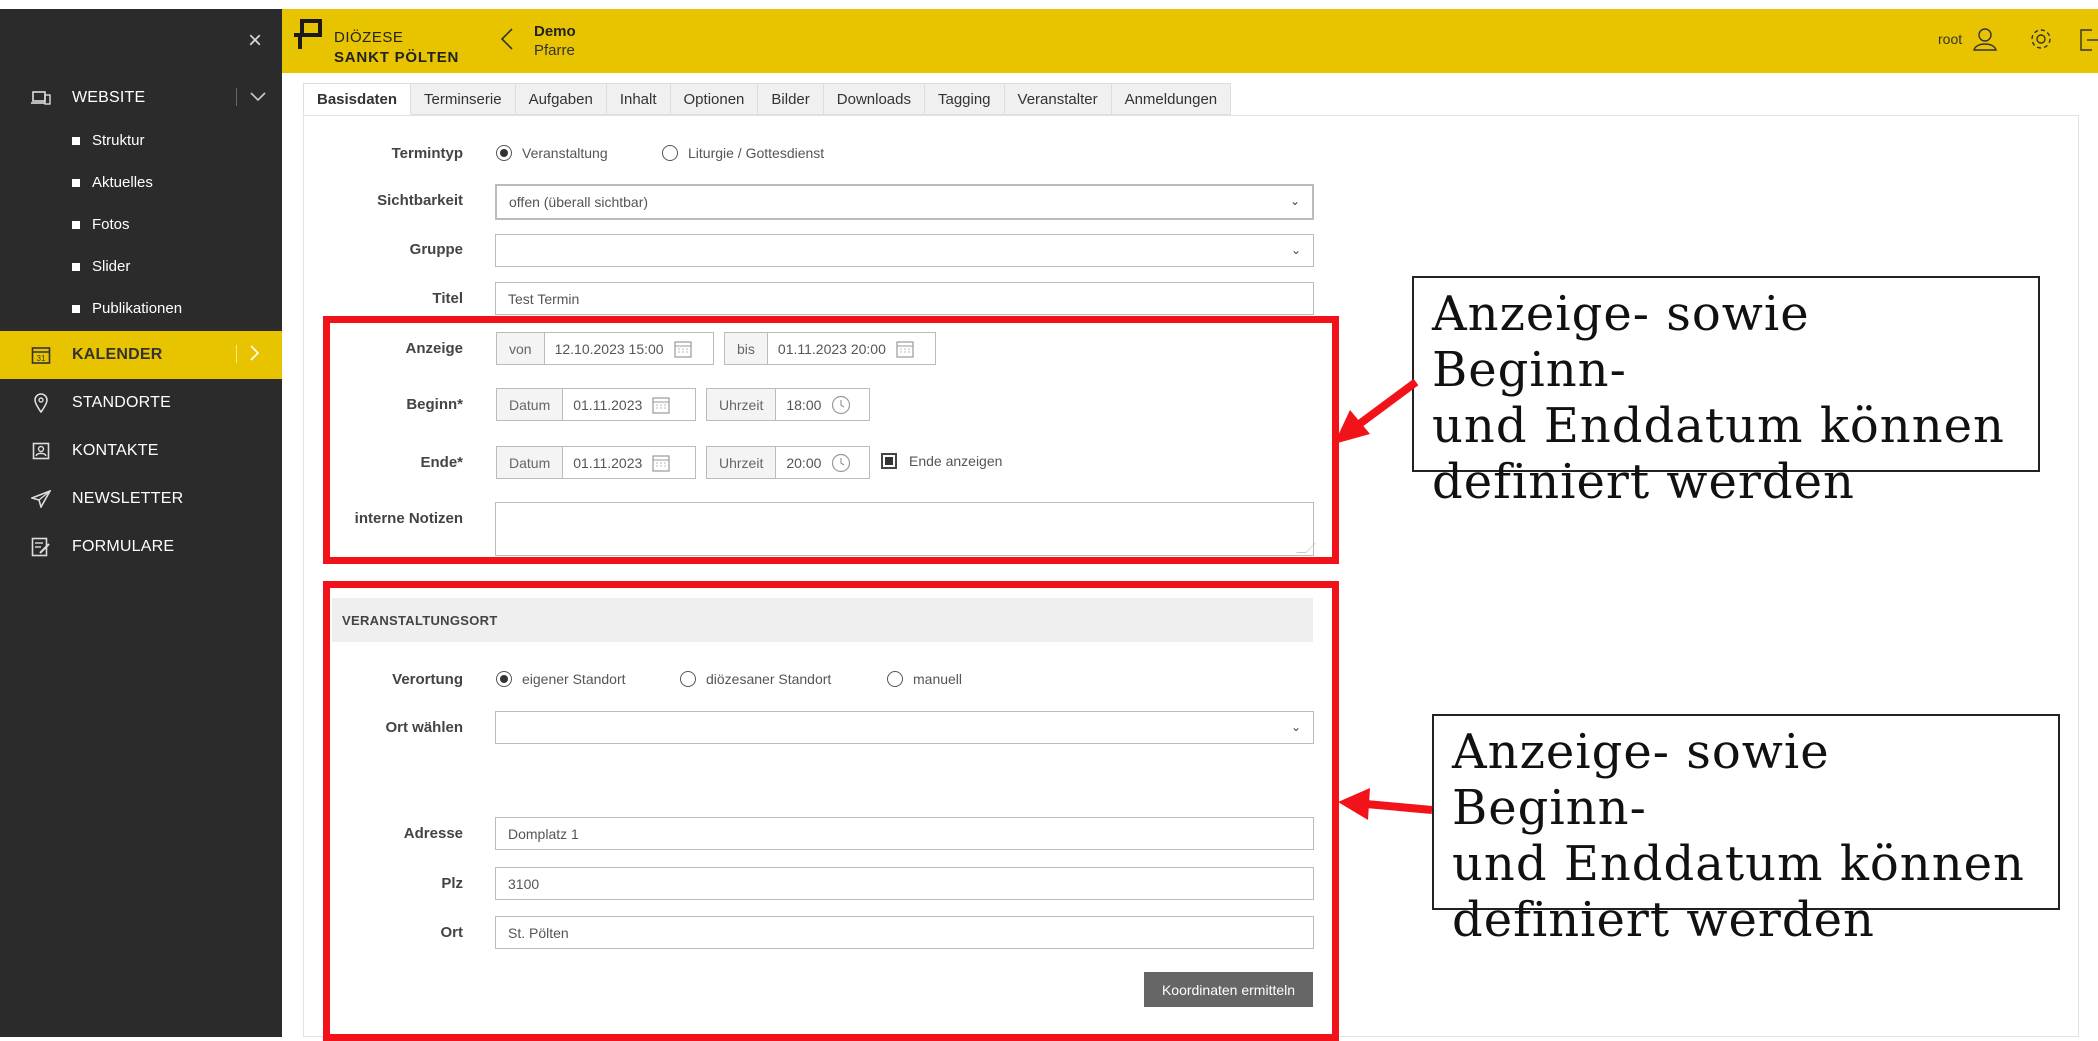 The image size is (2098, 1041). Describe the element at coordinates (791, 99) in the screenshot. I see `tab-bilder: Bilder` at that location.